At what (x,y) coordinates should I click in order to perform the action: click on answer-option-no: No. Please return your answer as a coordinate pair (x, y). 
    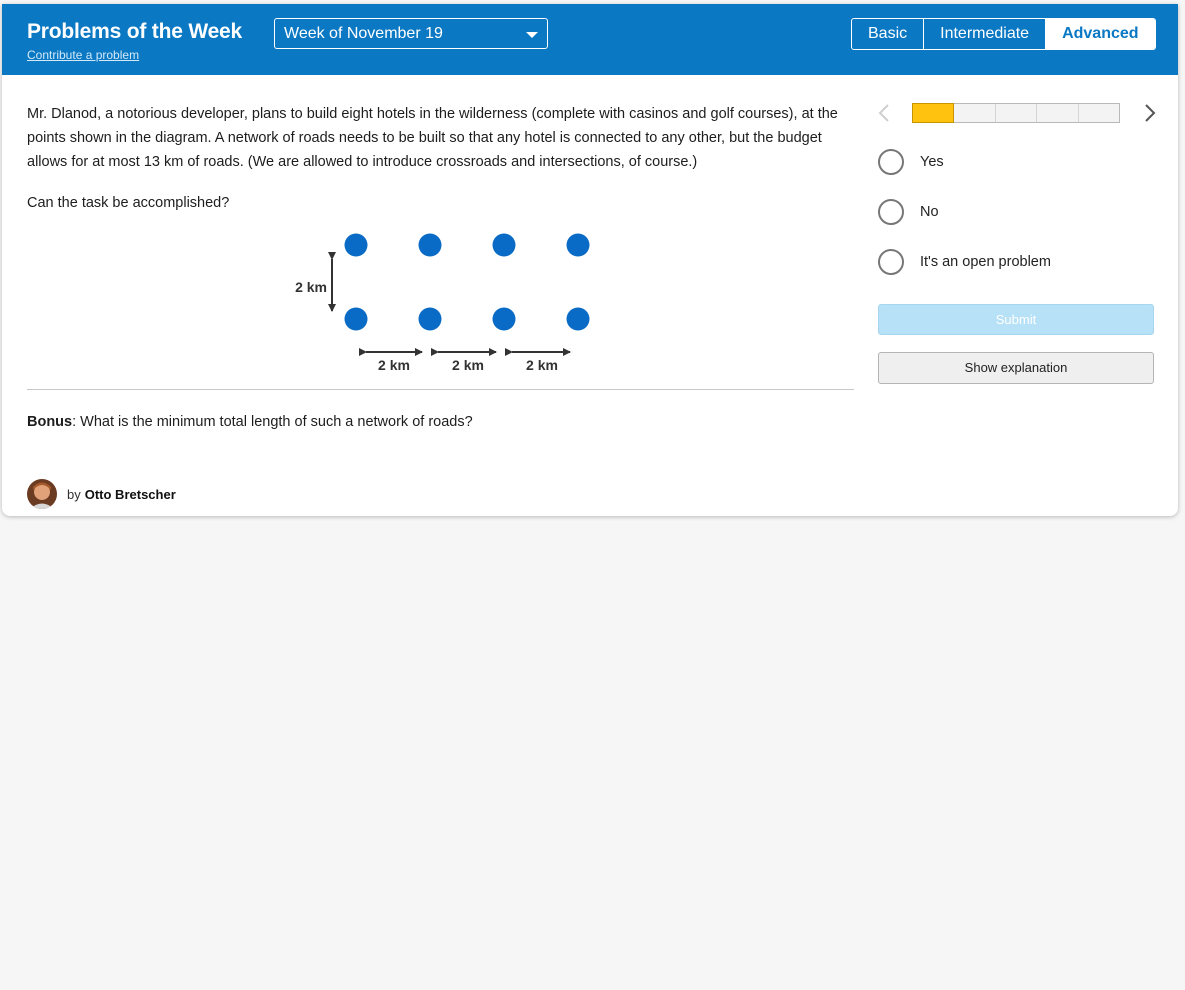
    Looking at the image, I should click on (908, 212).